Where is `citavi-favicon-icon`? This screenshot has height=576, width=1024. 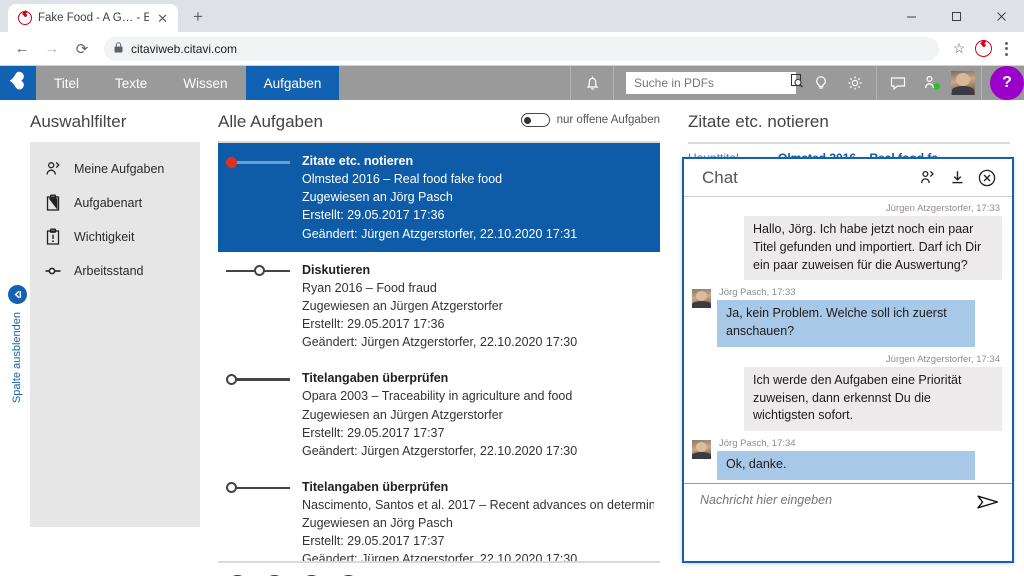 citavi-favicon-icon is located at coordinates (25, 18).